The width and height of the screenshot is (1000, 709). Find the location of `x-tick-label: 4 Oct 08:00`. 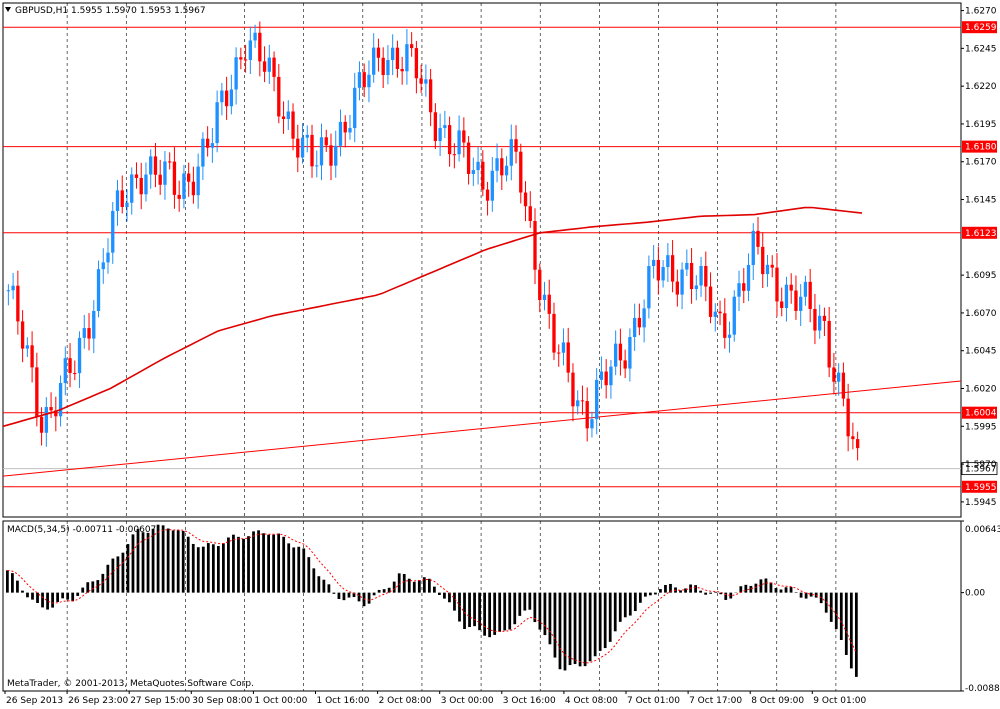

x-tick-label: 4 Oct 08:00 is located at coordinates (591, 701).